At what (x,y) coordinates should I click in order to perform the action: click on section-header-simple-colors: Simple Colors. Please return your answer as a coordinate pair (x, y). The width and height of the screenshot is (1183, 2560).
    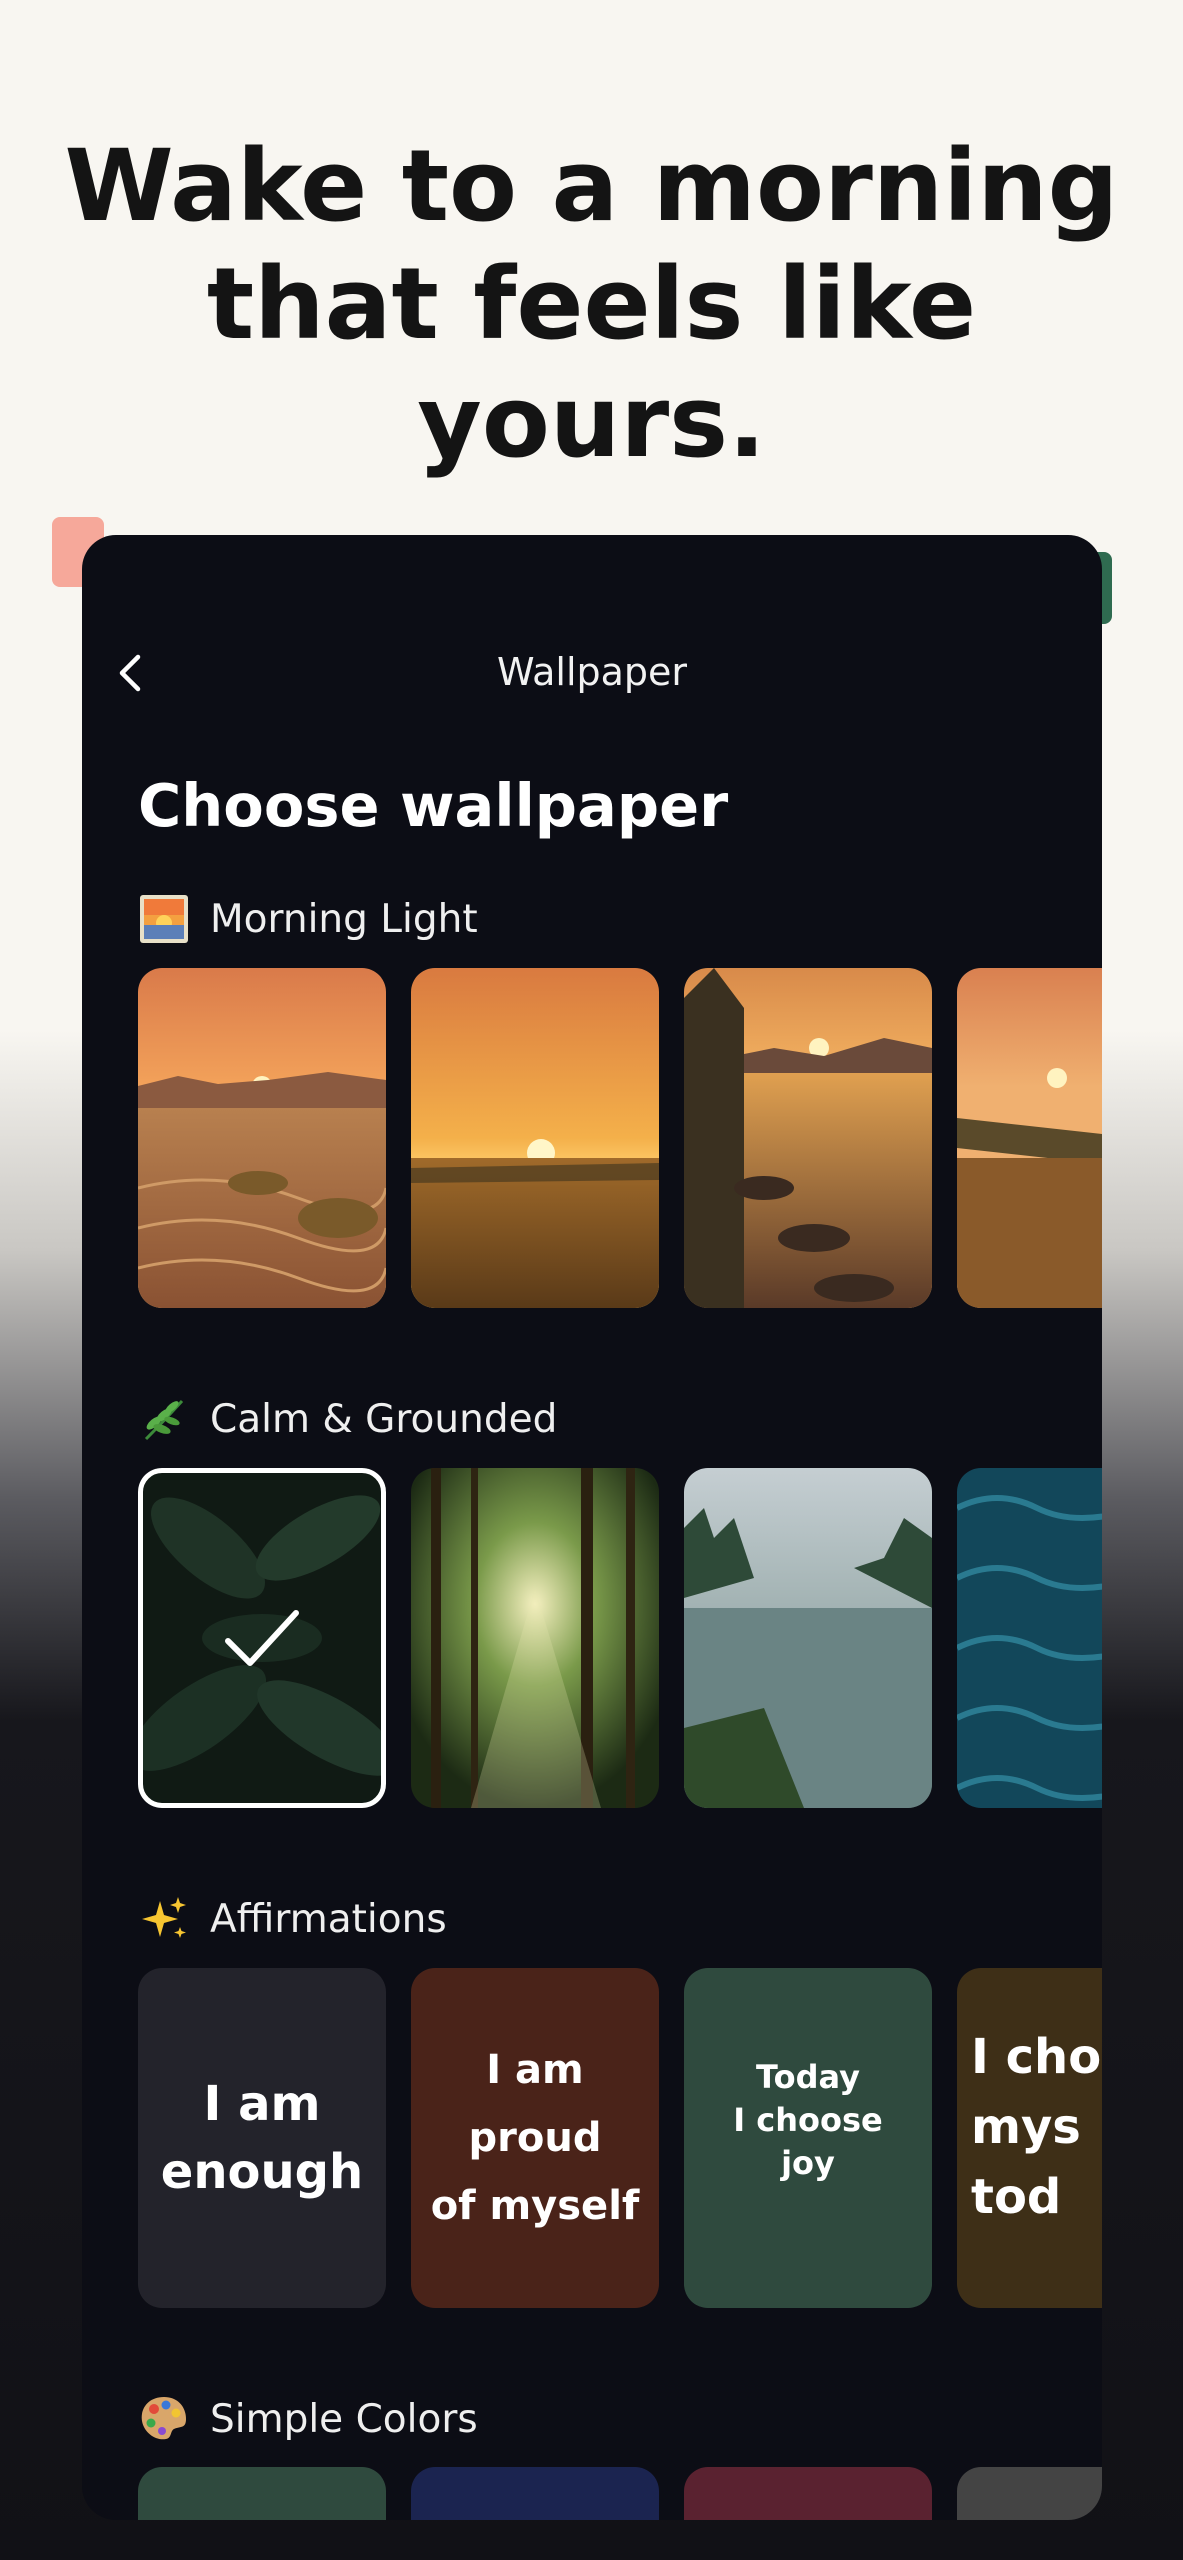
    Looking at the image, I should click on (308, 2419).